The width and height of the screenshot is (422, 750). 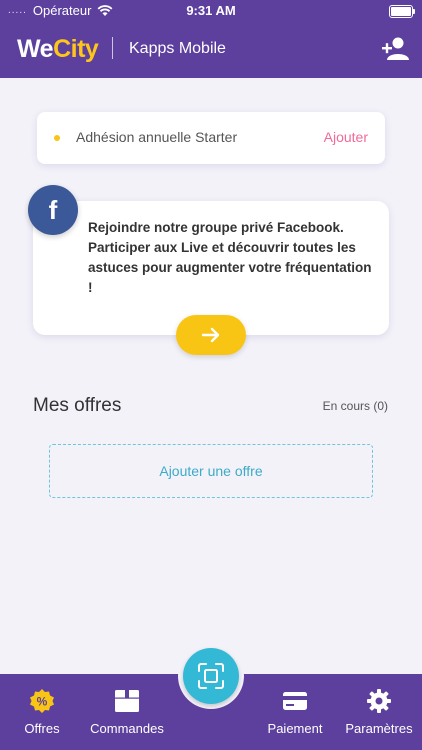 I want to click on header-divider, so click(x=112, y=48).